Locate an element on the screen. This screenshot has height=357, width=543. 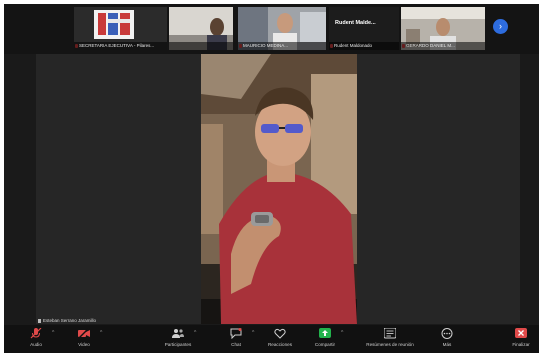
mic-muted-icon is located at coordinates (36, 333).